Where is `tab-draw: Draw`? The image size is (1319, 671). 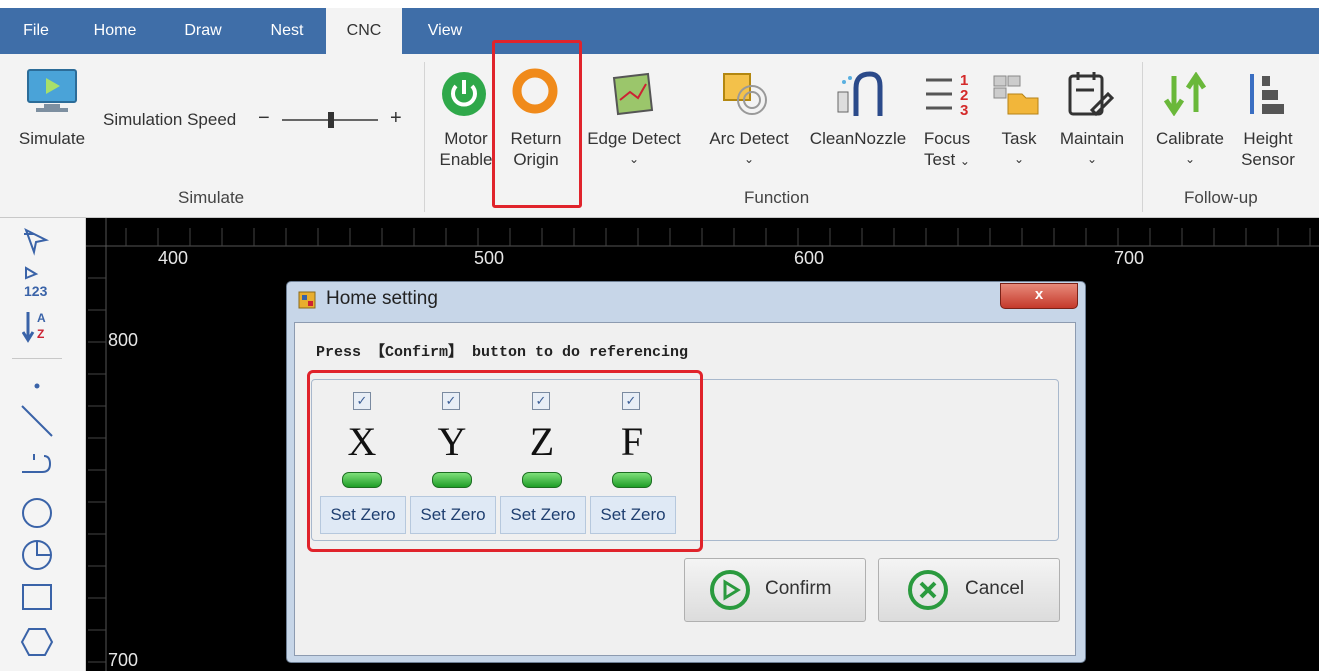
tab-draw: Draw is located at coordinates (203, 31).